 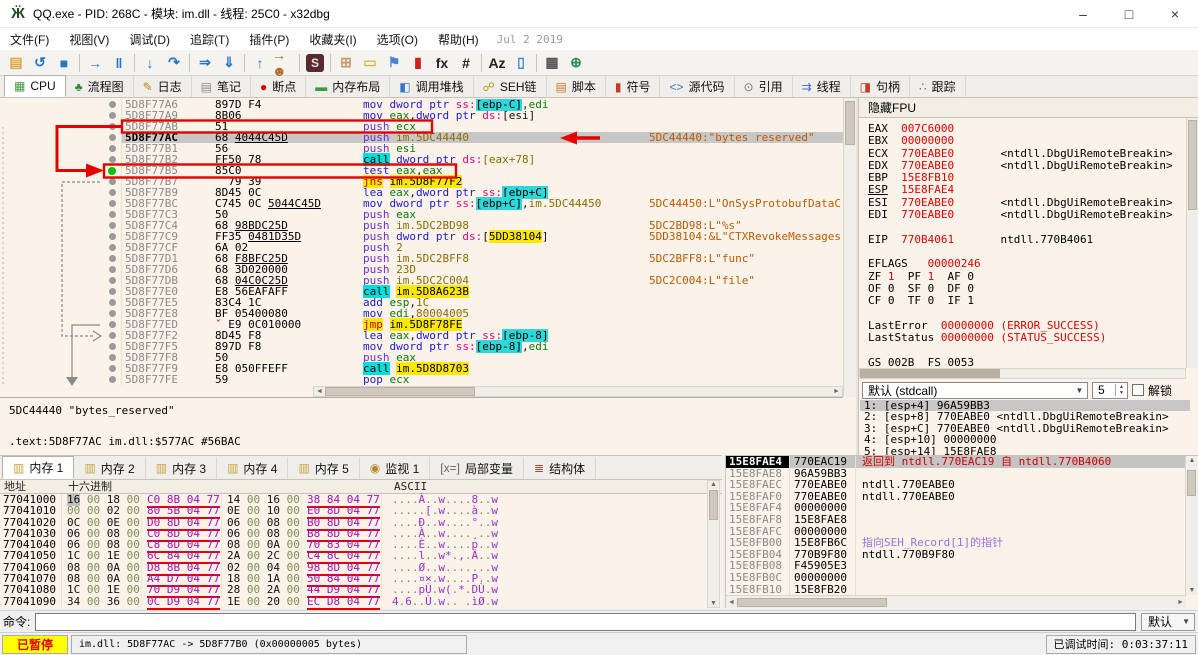 I want to click on bookmark-icon: ▮, so click(x=418, y=63).